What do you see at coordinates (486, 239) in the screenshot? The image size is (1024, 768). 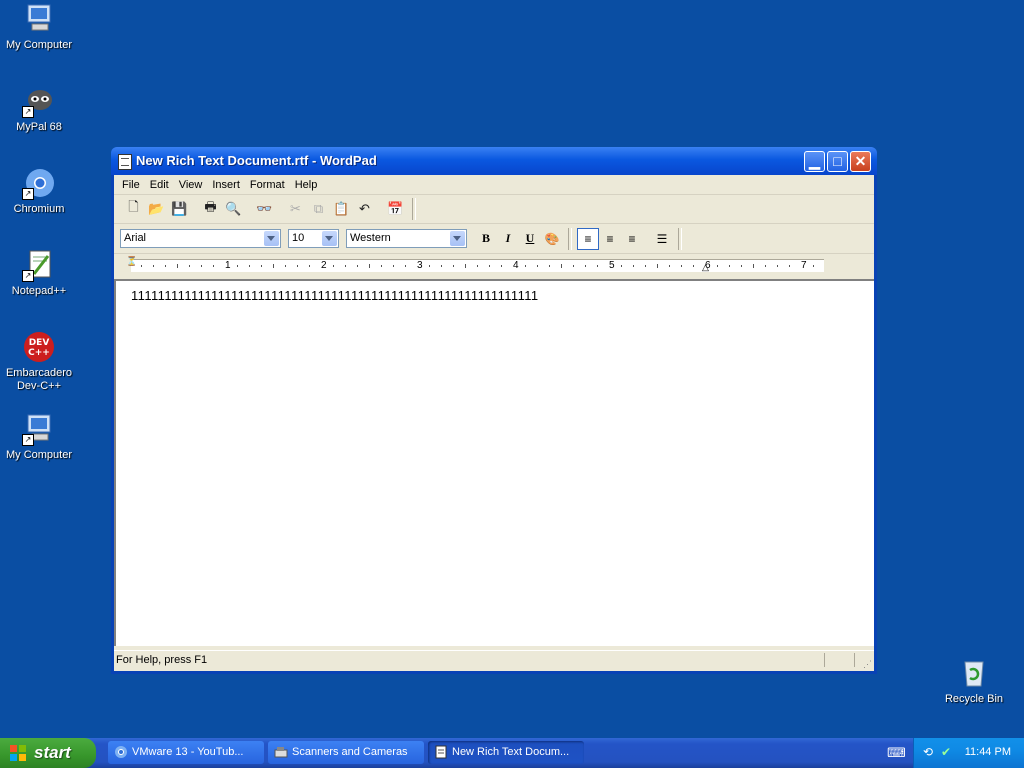 I see `bold-button: B` at bounding box center [486, 239].